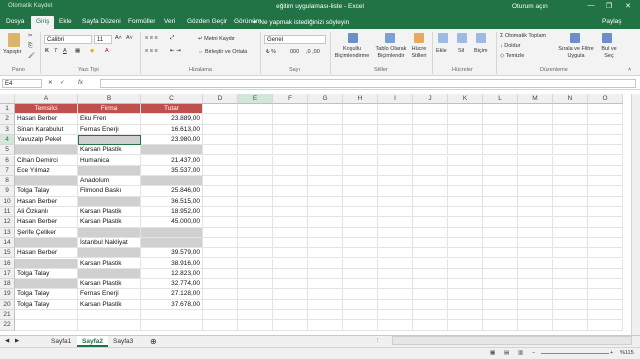 Image resolution: width=640 pixels, height=359 pixels. Describe the element at coordinates (7, 222) in the screenshot. I see `row-header: 12` at that location.